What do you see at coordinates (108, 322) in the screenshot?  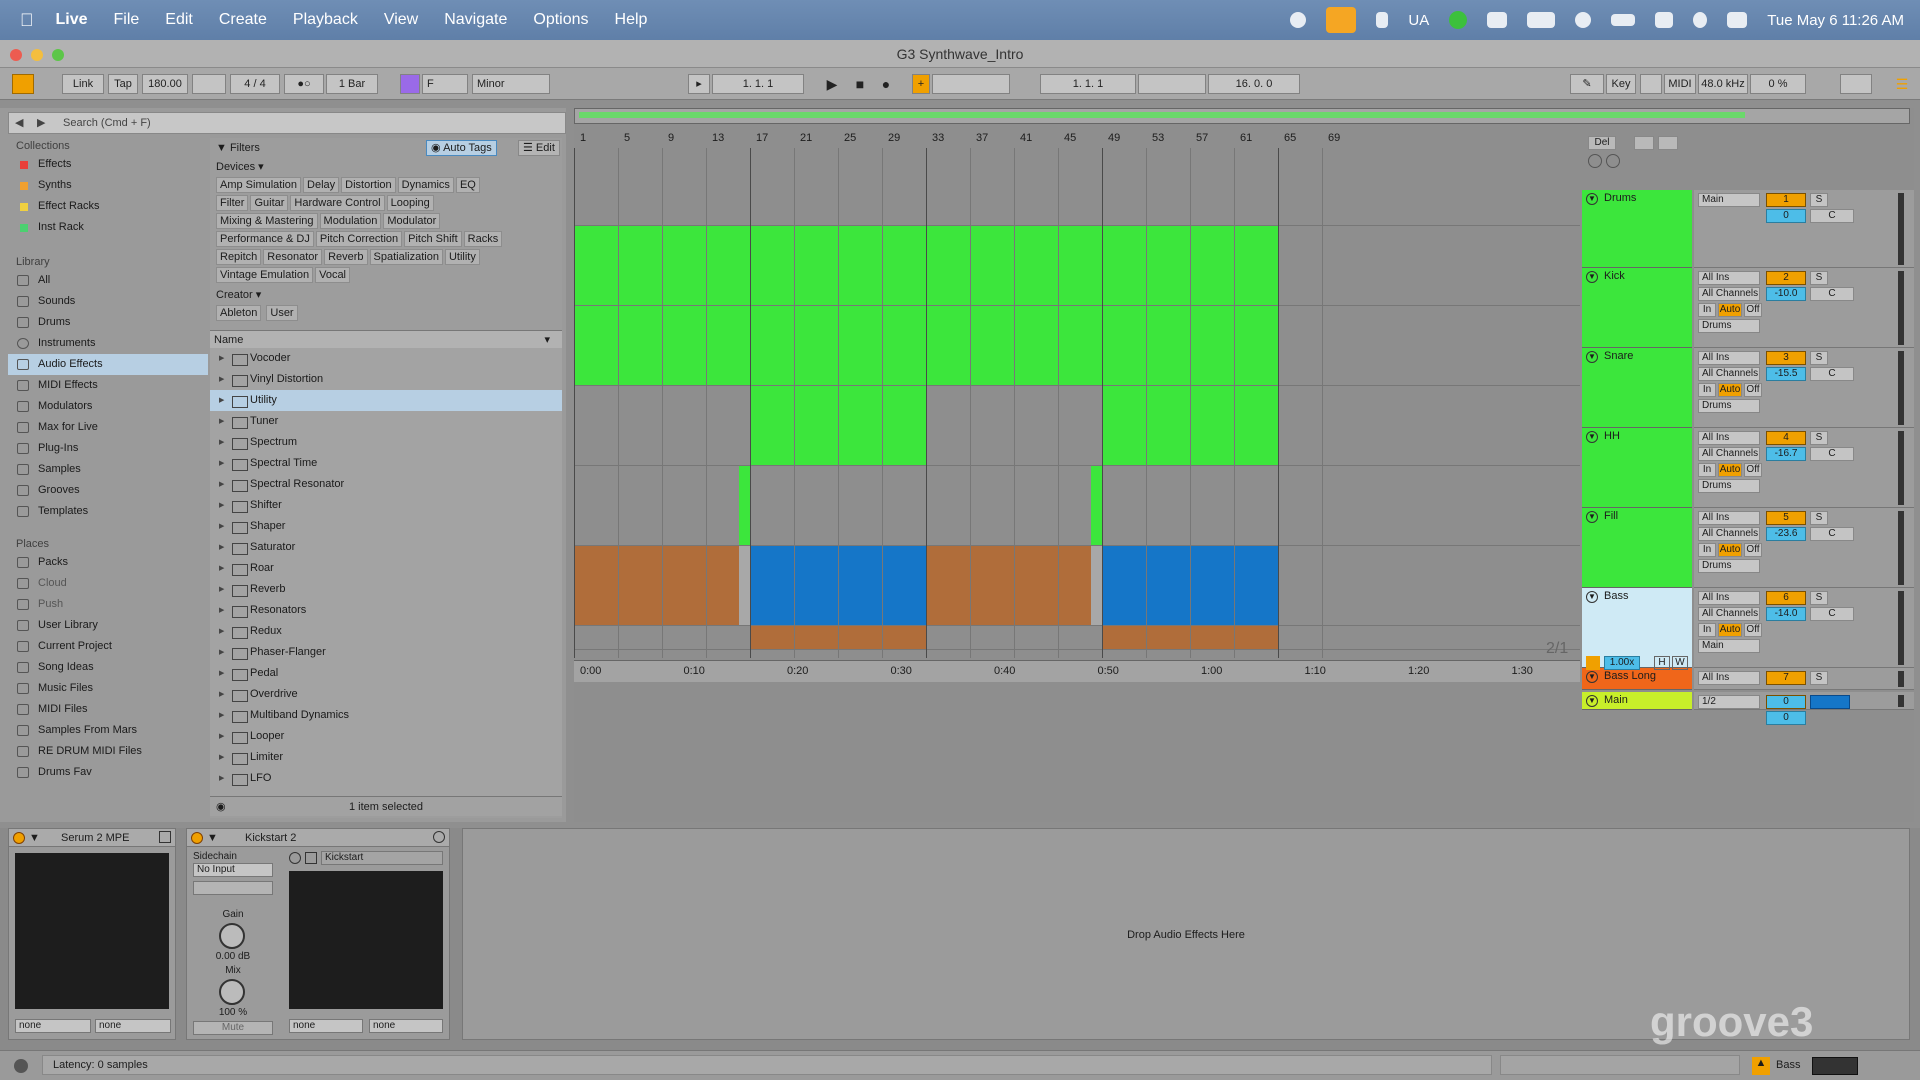 I see `library-drums: Drums` at bounding box center [108, 322].